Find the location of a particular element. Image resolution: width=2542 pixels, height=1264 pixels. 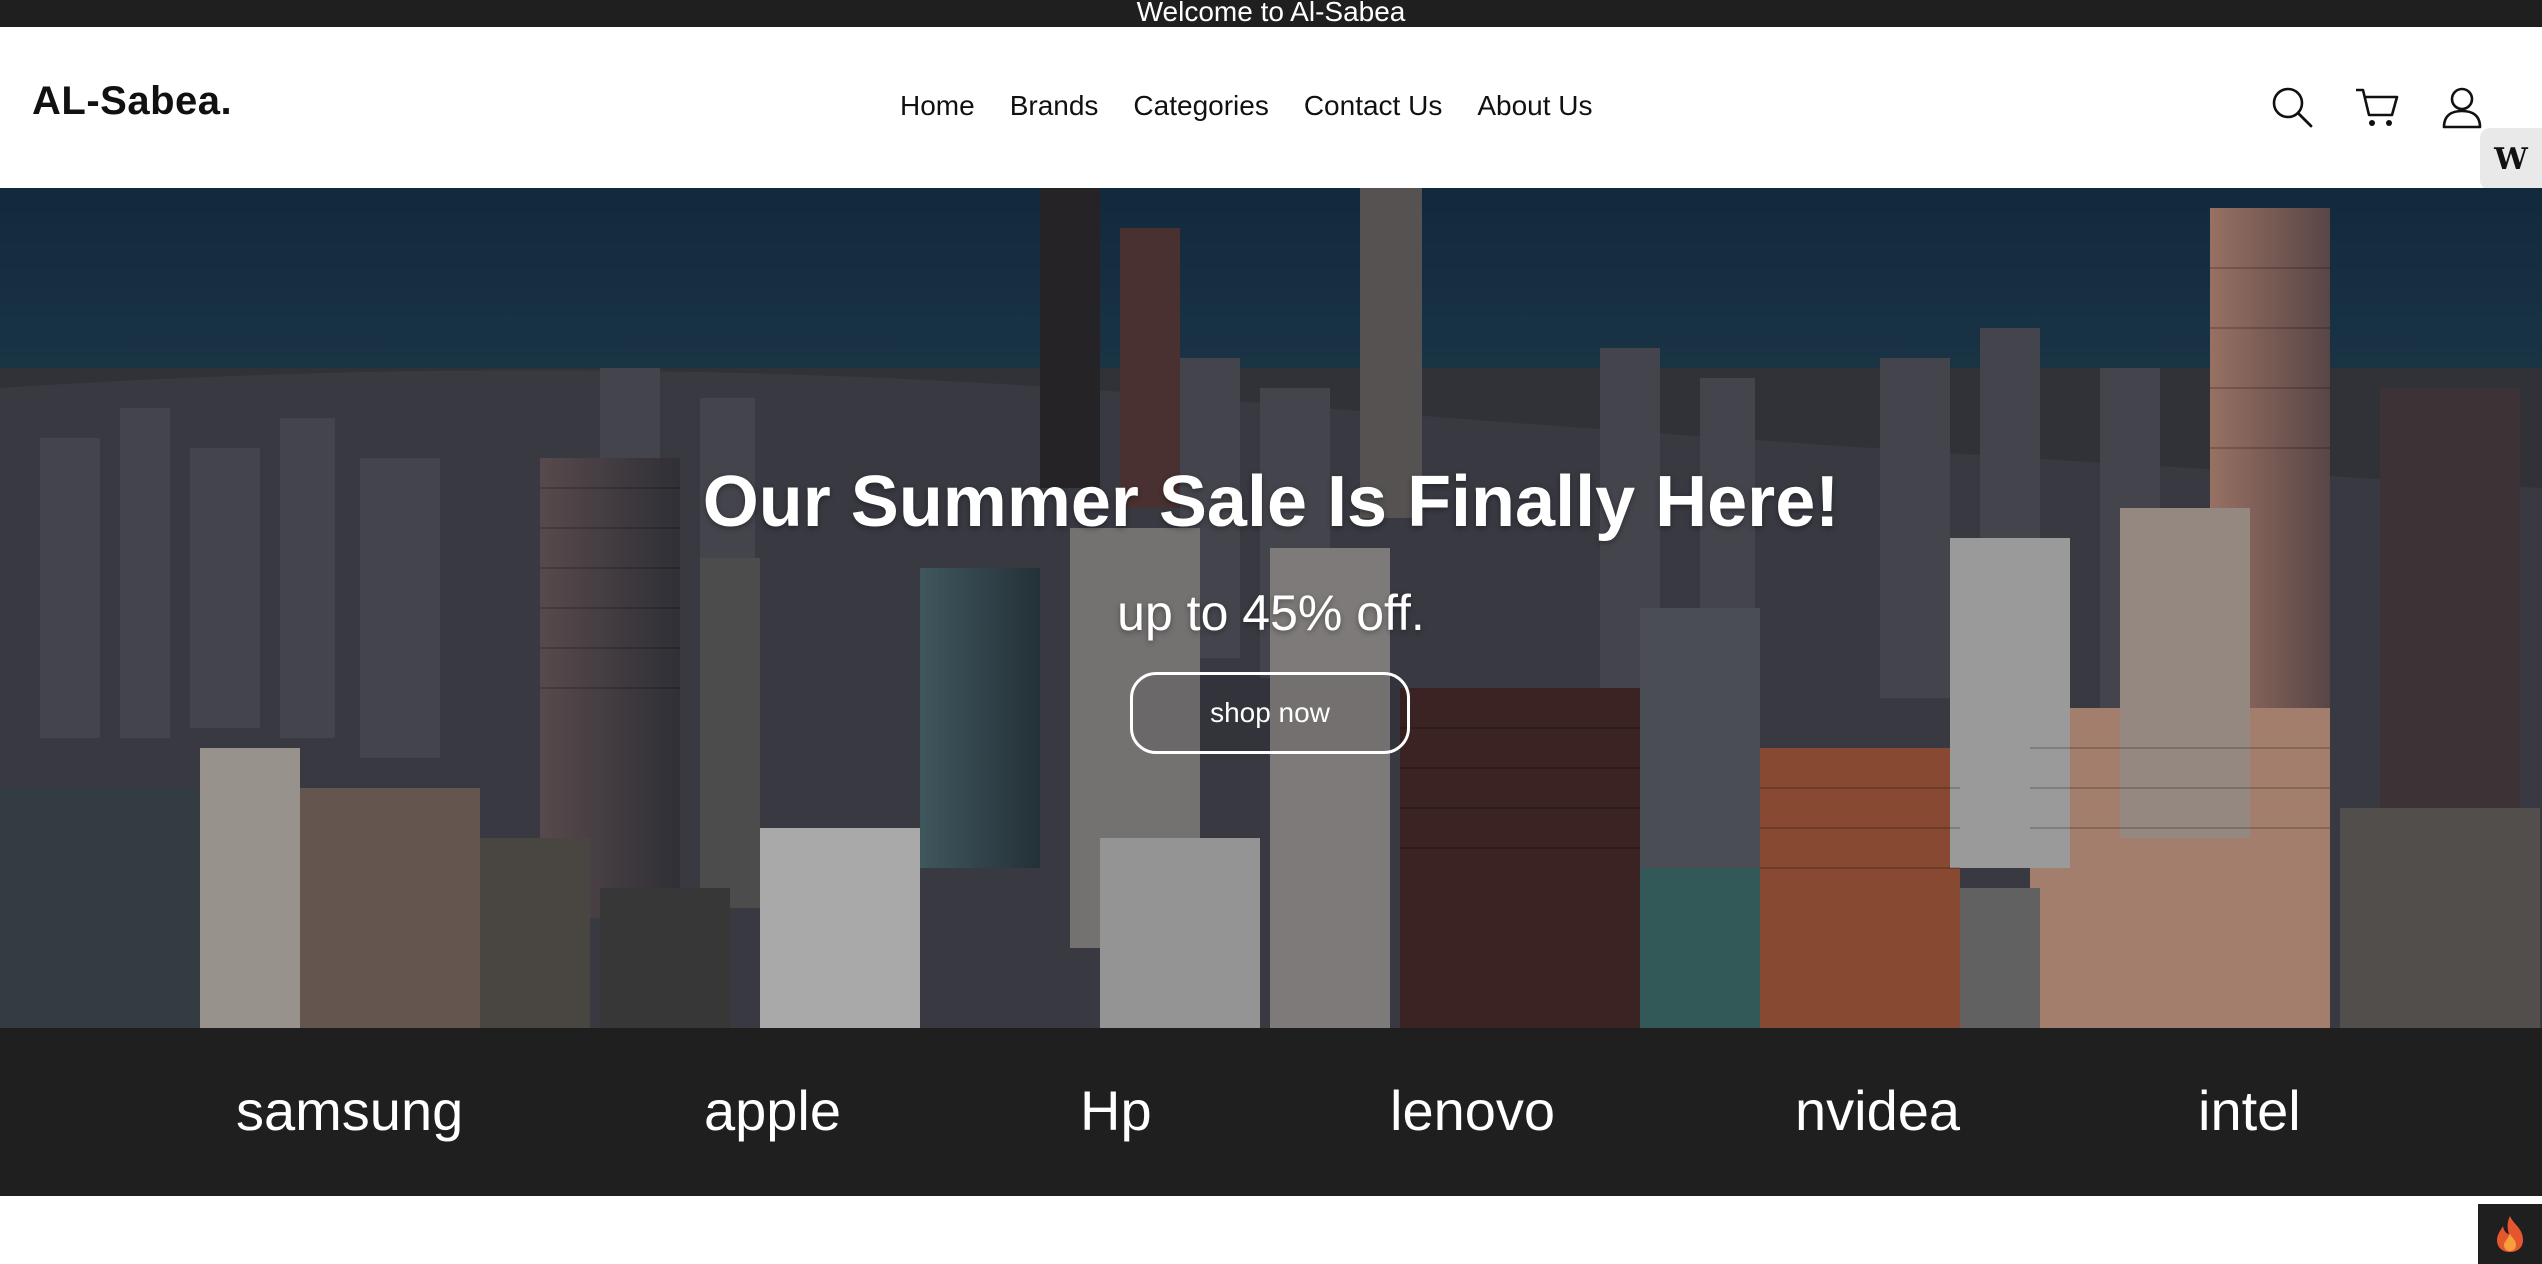

brand-lenovo: lenovo is located at coordinates (1472, 1111).